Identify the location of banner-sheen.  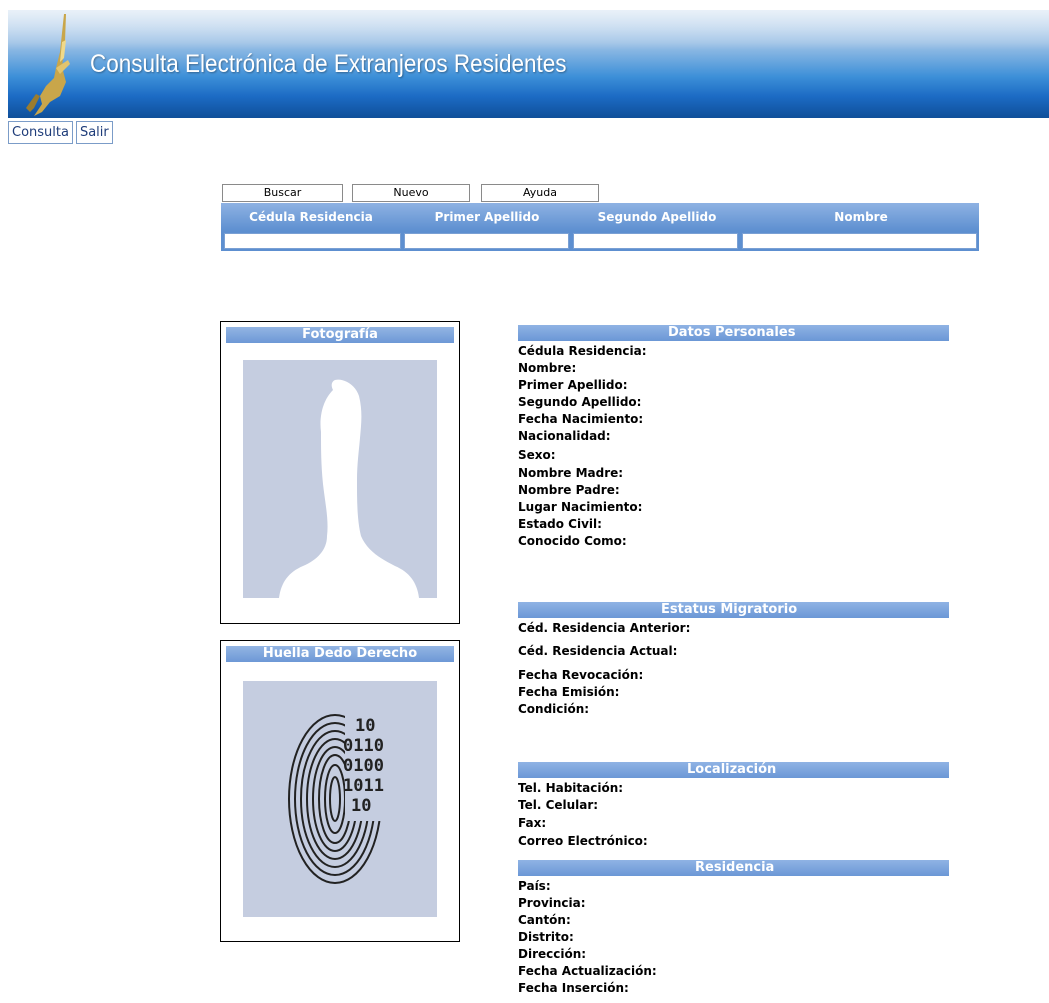
(528, 30).